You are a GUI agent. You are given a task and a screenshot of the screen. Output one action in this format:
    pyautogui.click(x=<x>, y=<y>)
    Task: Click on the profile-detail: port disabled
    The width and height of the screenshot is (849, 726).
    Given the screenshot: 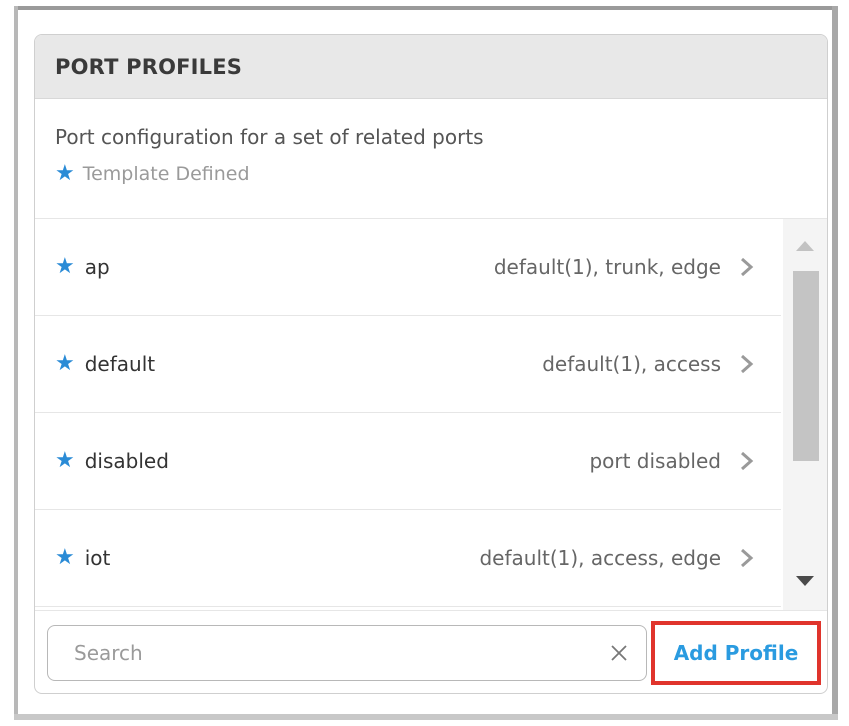 What is the action you would take?
    pyautogui.click(x=655, y=461)
    